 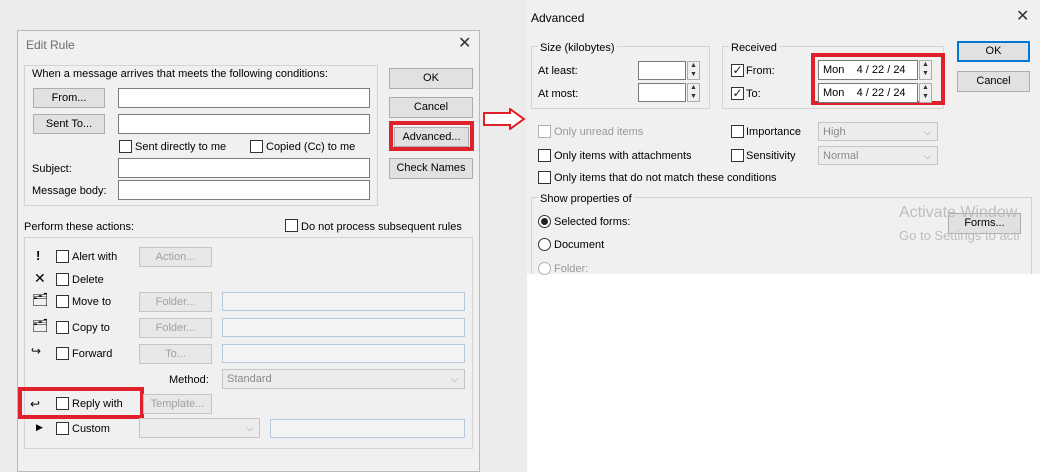 What do you see at coordinates (38, 255) in the screenshot?
I see `alert-icon: !` at bounding box center [38, 255].